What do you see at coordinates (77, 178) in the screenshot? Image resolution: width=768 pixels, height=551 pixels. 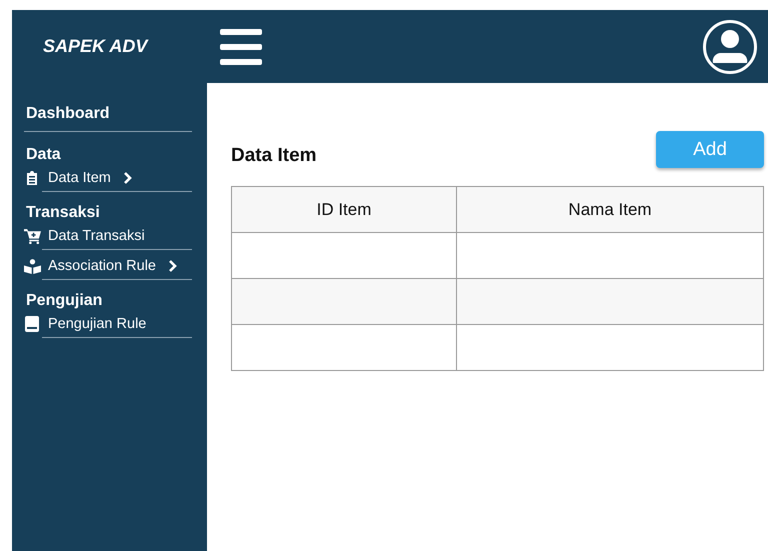 I see `sidebar-item: Data Item` at bounding box center [77, 178].